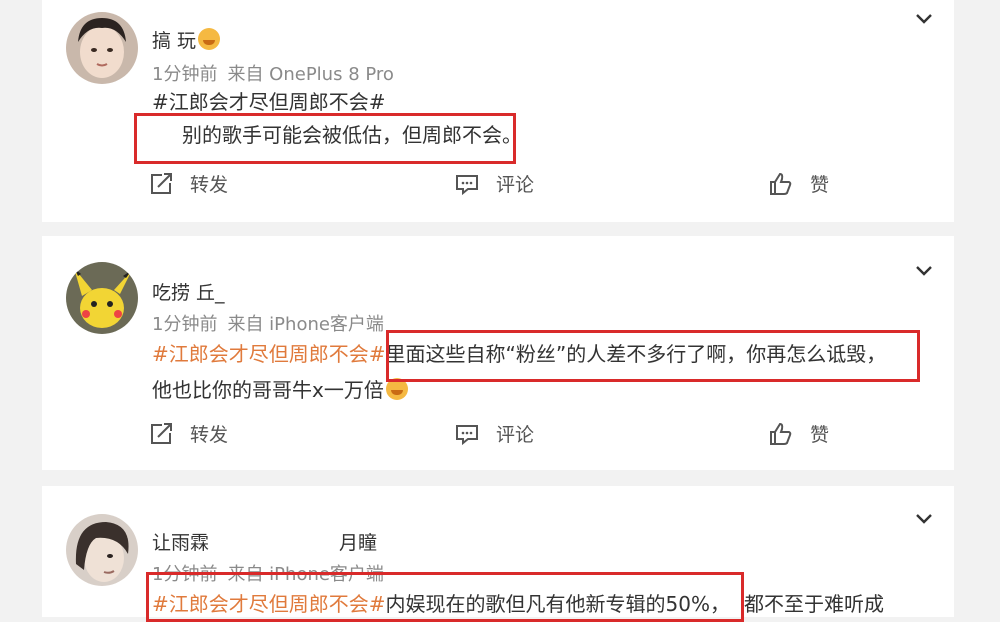  Describe the element at coordinates (181, 543) in the screenshot. I see `username-text: 让雨霖` at that location.